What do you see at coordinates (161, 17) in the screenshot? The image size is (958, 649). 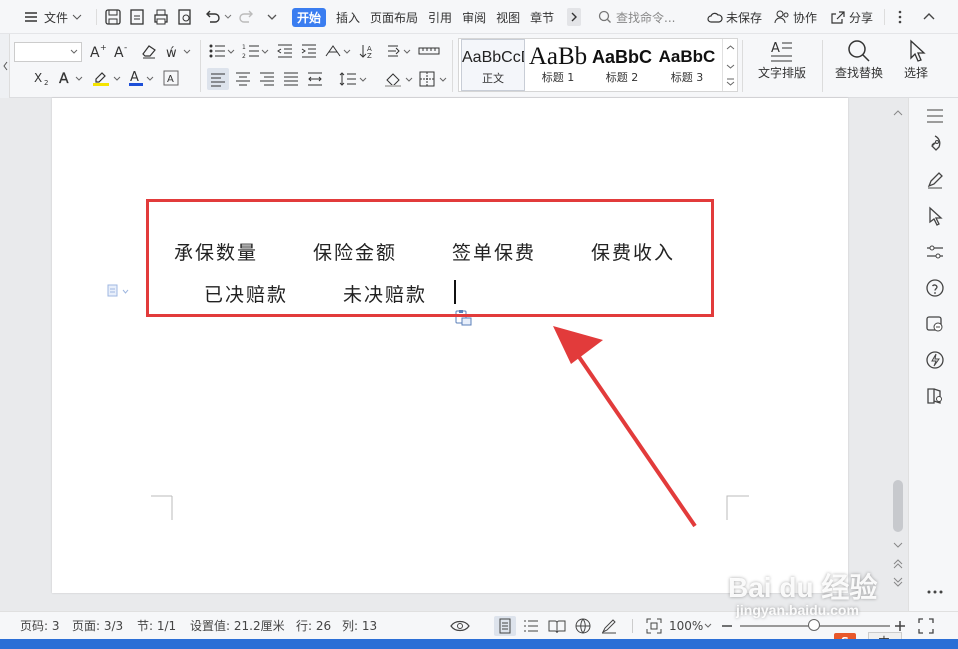 I see `print-icon` at bounding box center [161, 17].